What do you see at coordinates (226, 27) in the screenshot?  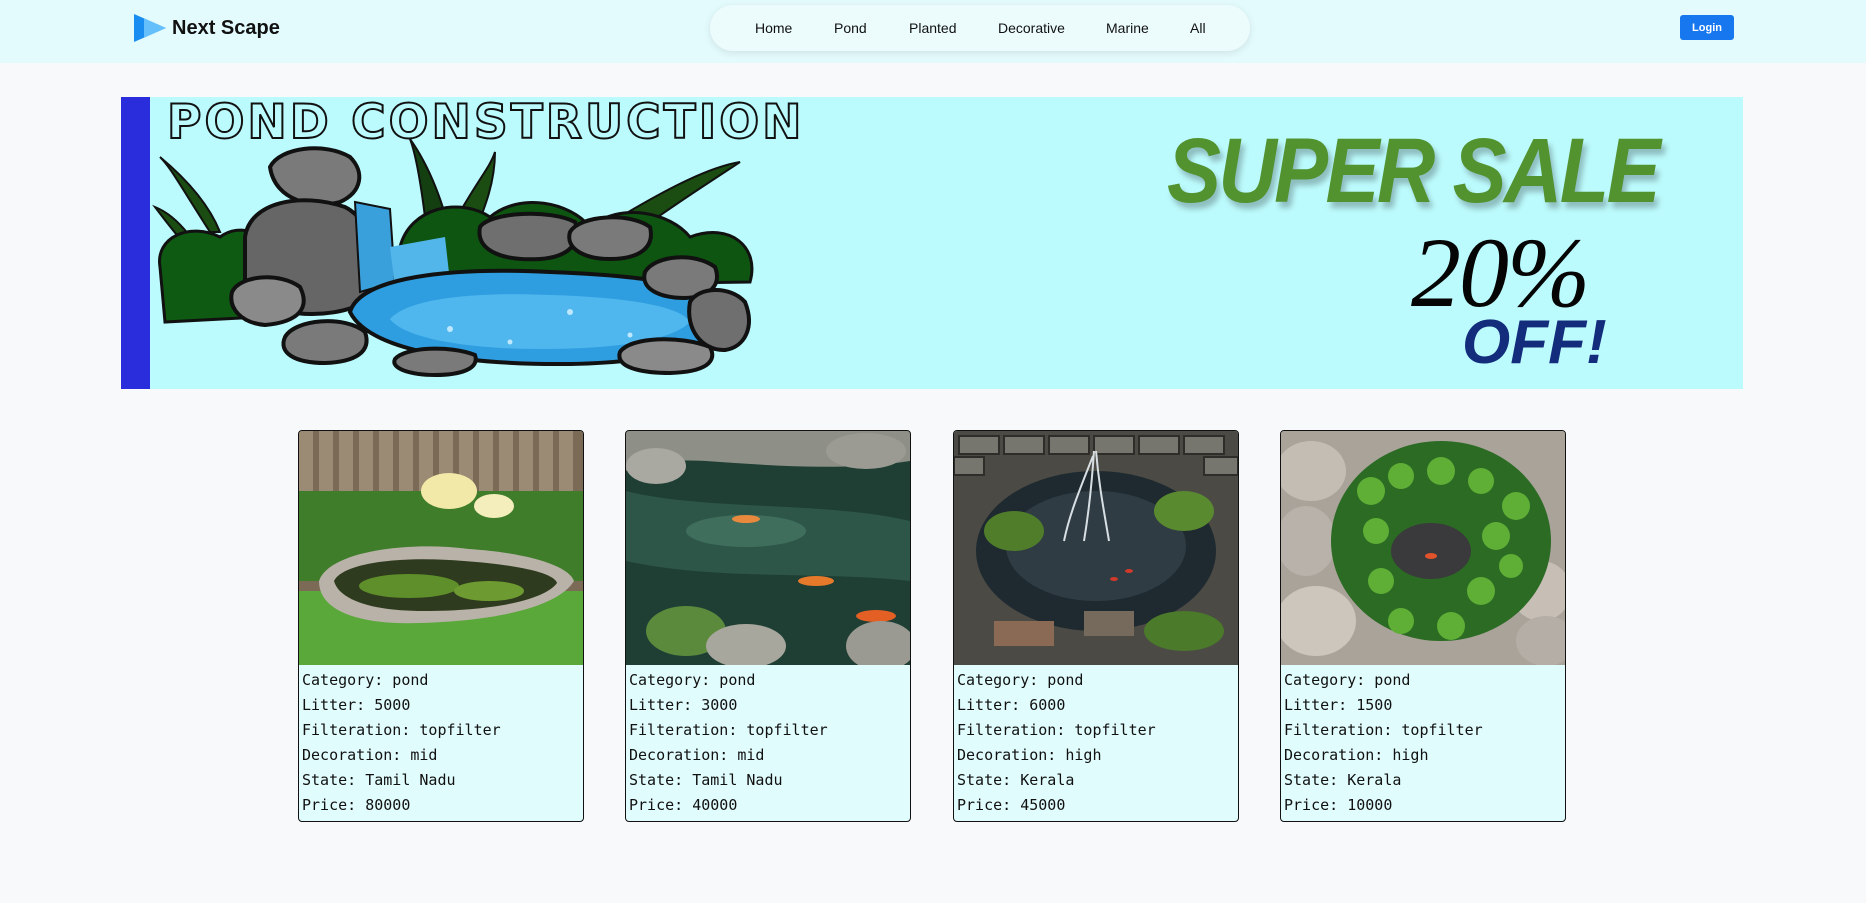 I see `brand-name: Next Scape` at bounding box center [226, 27].